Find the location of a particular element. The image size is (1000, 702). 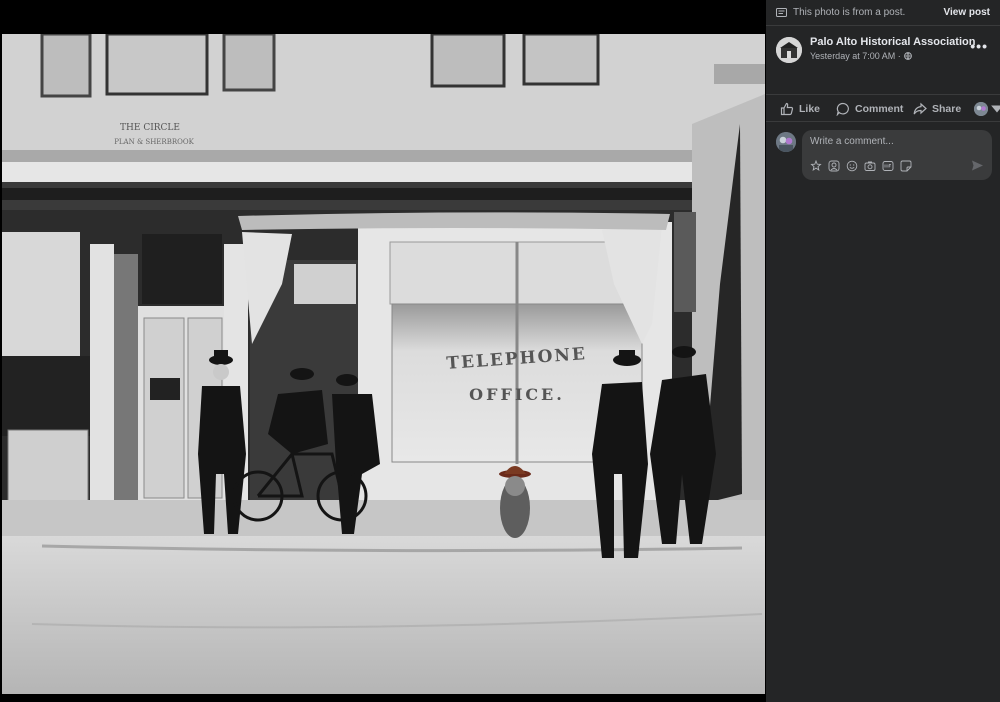

cat-with-hat is located at coordinates (515, 502).